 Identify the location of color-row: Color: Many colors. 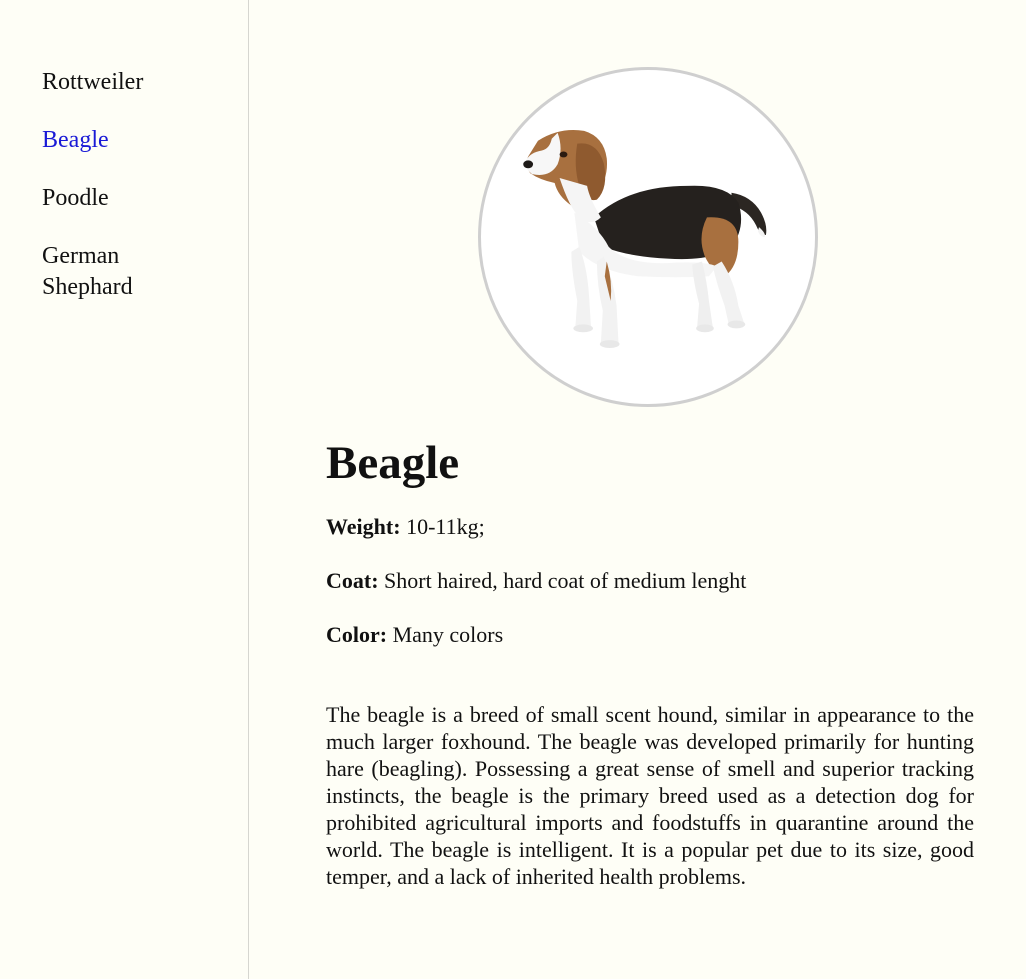
(650, 634).